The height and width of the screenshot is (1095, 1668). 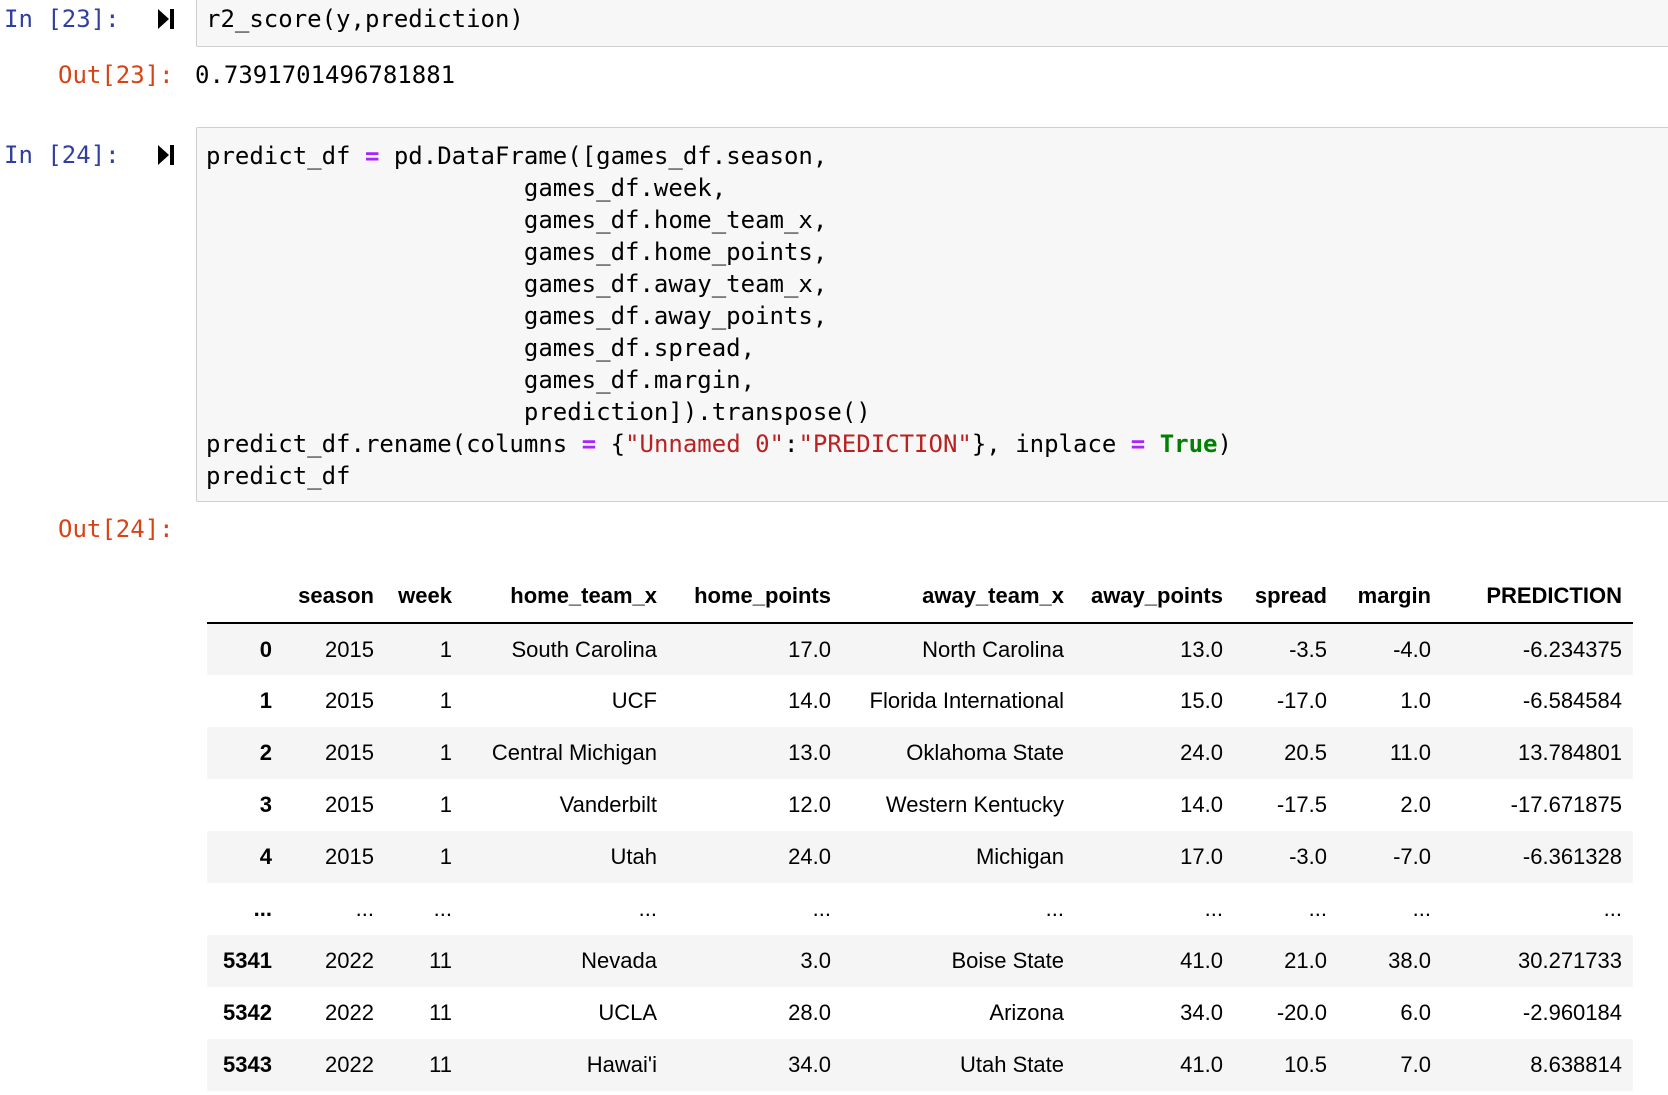 I want to click on table-cell: 15.0, so click(x=1201, y=700).